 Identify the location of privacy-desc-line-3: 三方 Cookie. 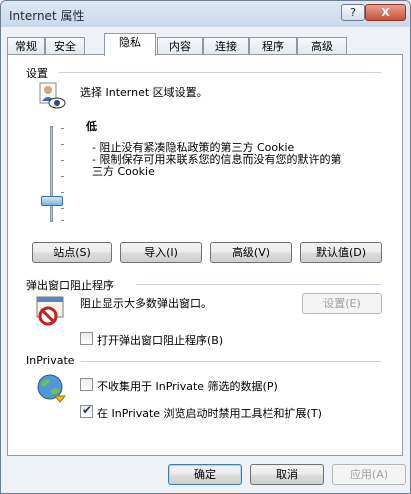
(123, 171).